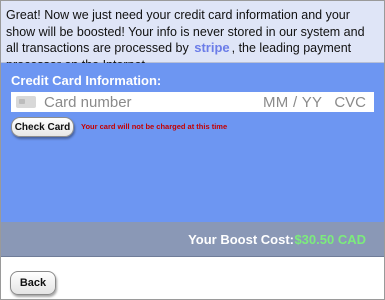 The image size is (385, 300). What do you see at coordinates (42, 127) in the screenshot?
I see `check-card-button: Check Card` at bounding box center [42, 127].